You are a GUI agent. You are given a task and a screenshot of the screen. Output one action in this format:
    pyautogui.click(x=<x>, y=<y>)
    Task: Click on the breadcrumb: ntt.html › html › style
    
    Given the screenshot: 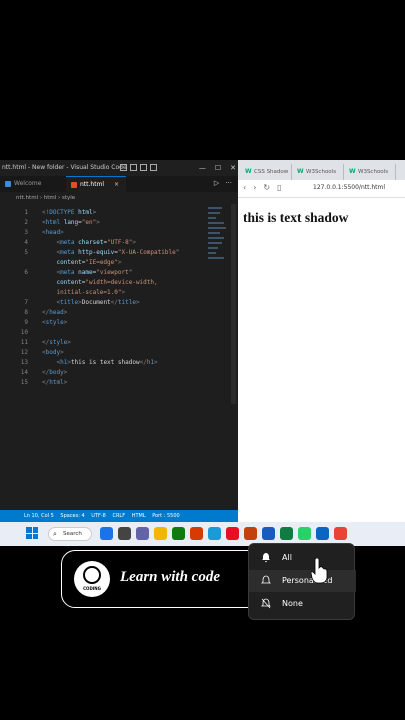 What is the action you would take?
    pyautogui.click(x=119, y=198)
    